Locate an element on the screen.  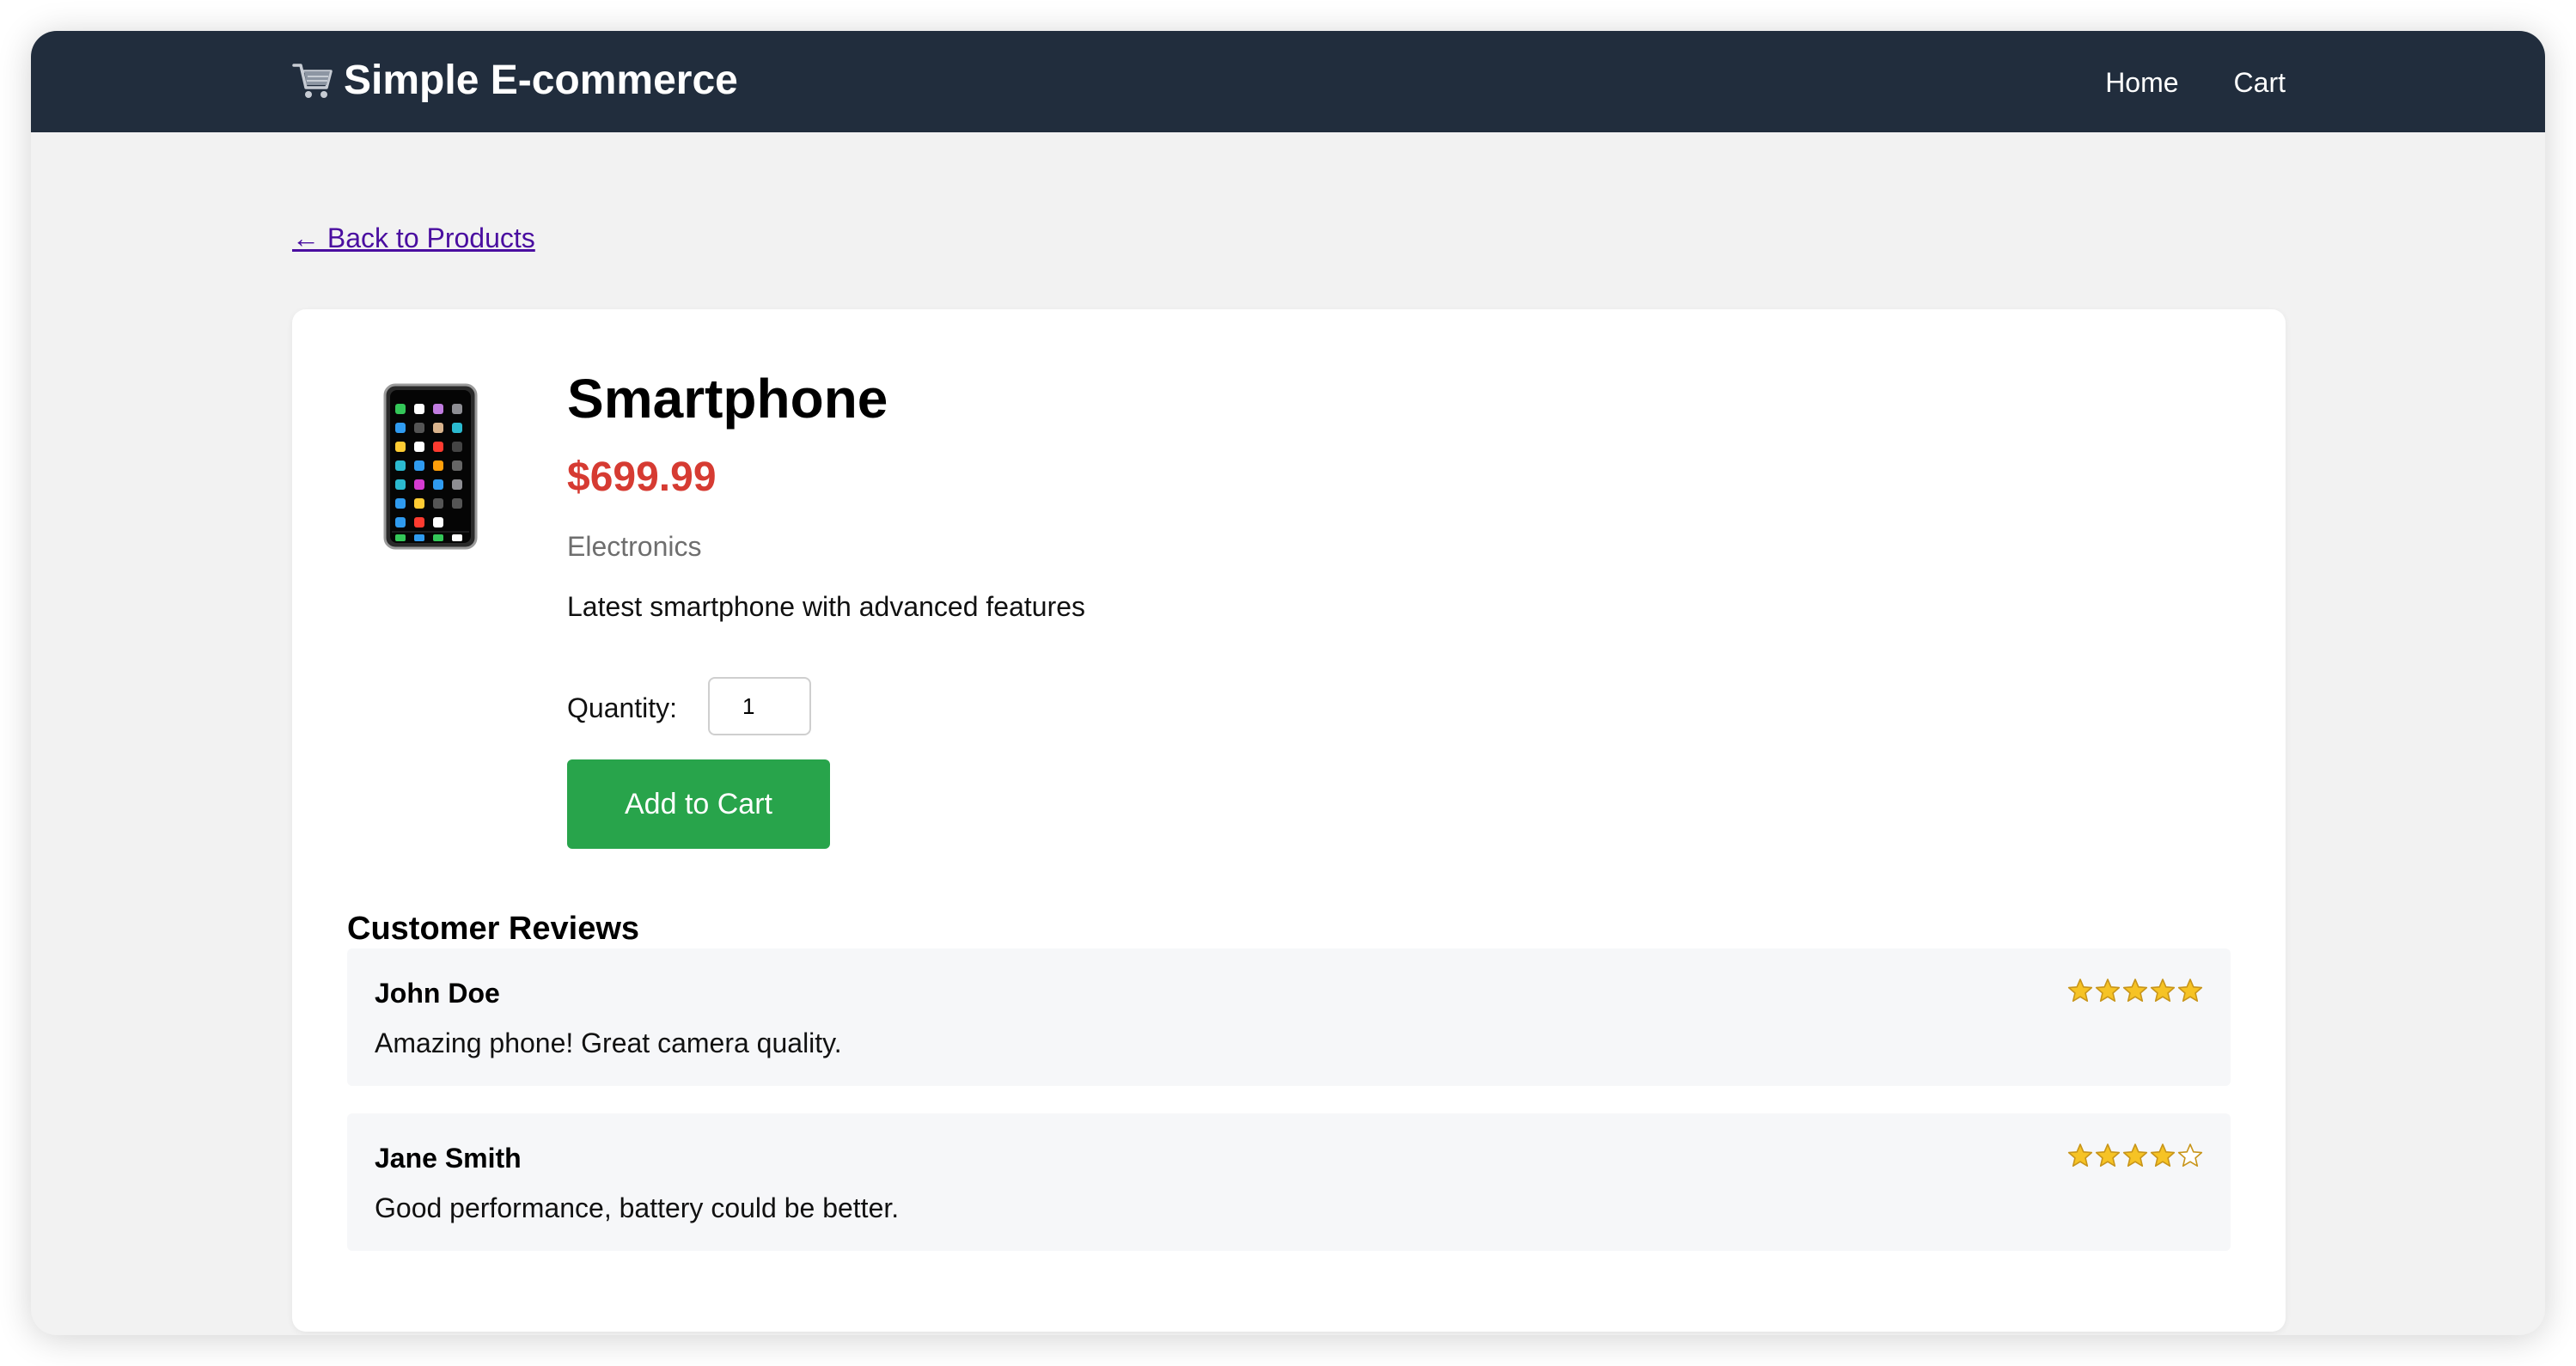
star-empty-icon is located at coordinates (2190, 1155).